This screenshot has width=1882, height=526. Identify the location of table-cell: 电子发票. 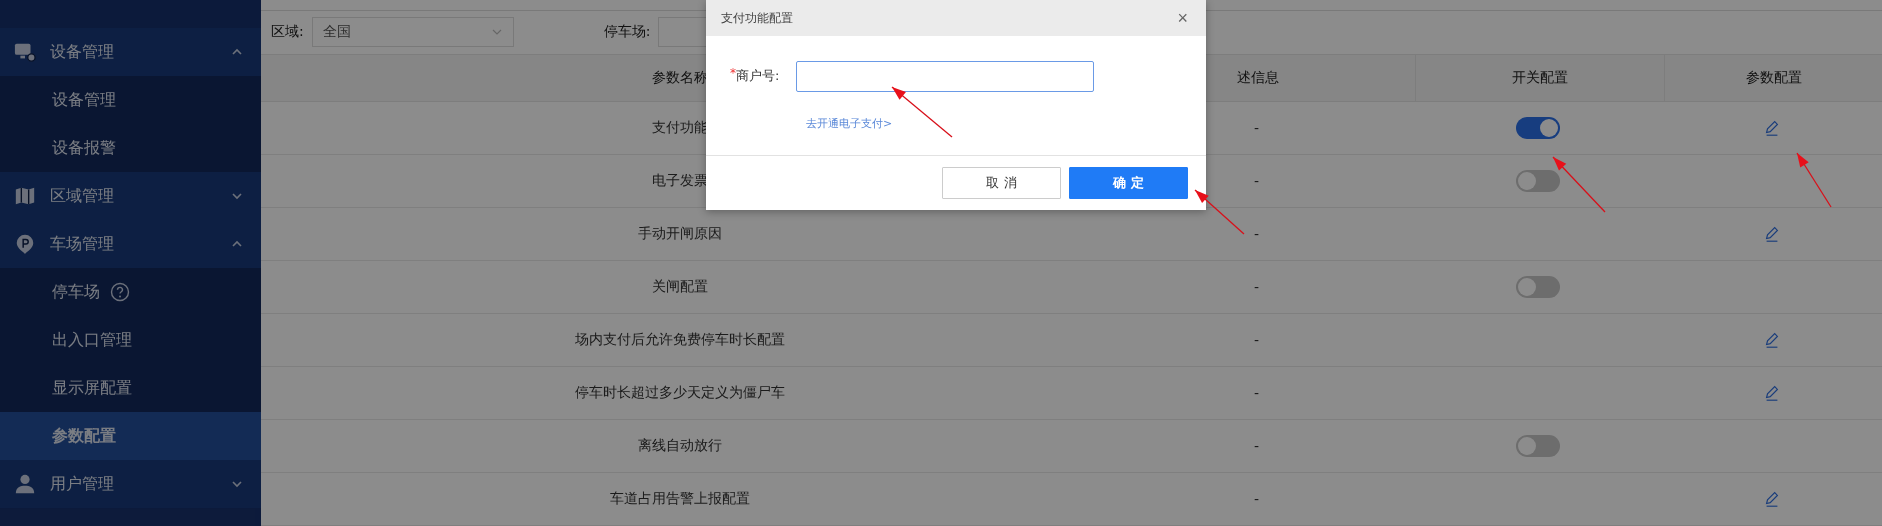
(680, 181).